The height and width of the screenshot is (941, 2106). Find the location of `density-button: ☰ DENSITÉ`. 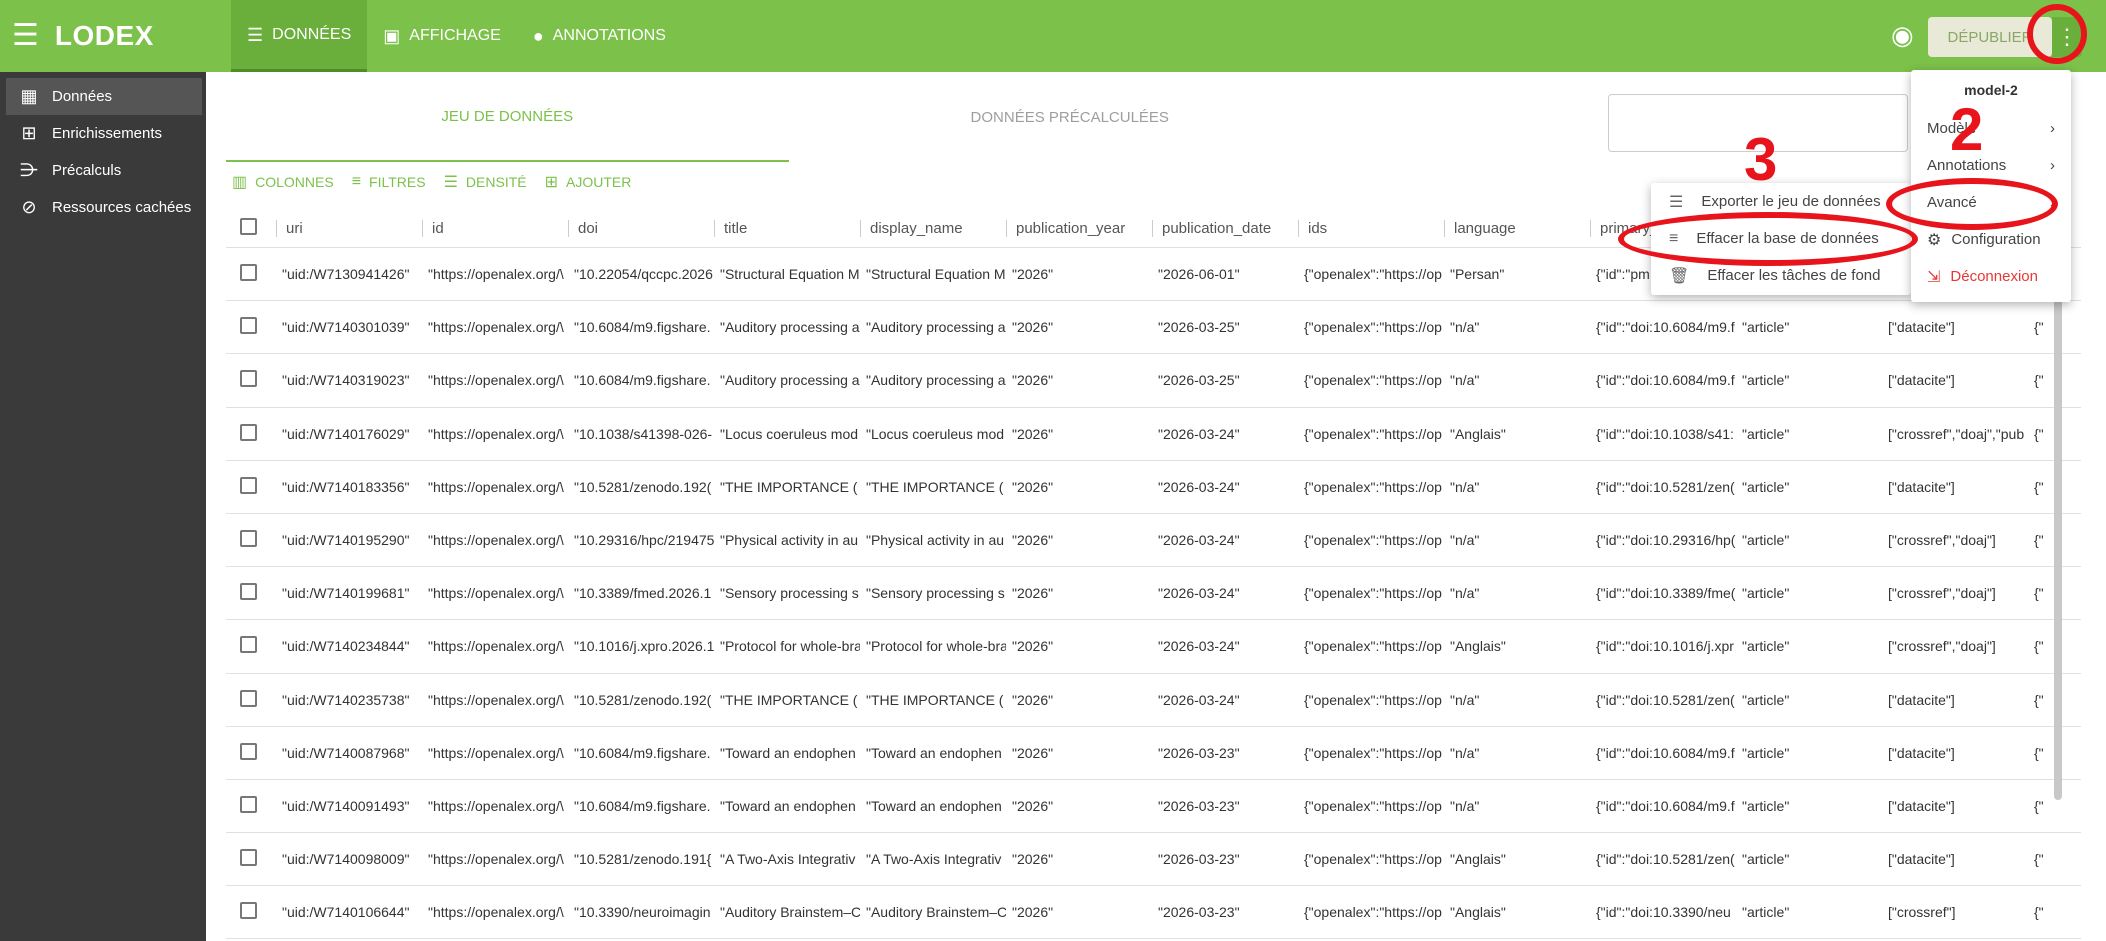

density-button: ☰ DENSITÉ is located at coordinates (485, 182).